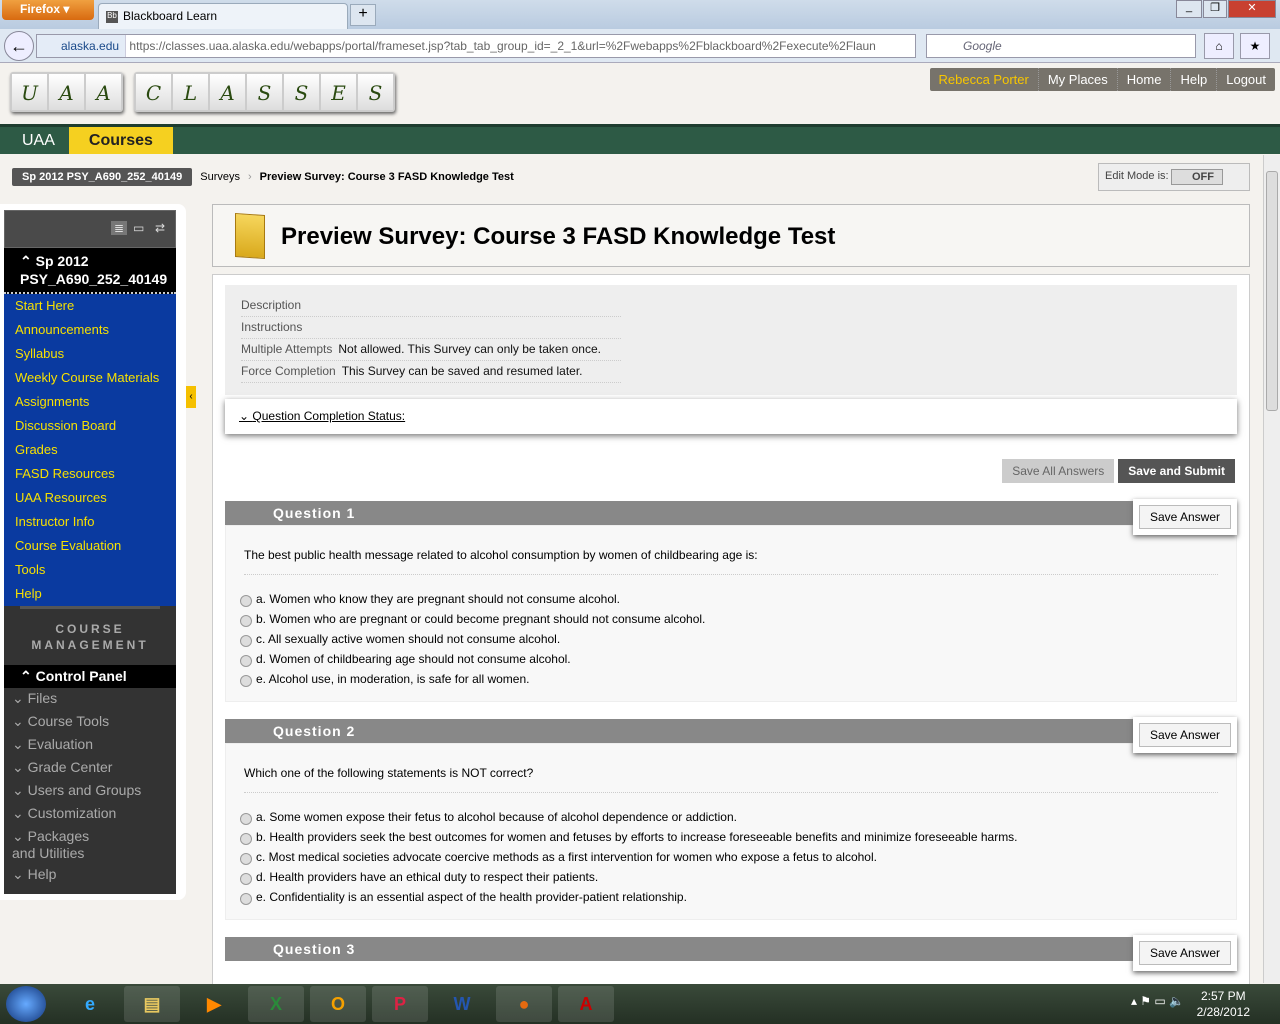 The width and height of the screenshot is (1280, 1024). What do you see at coordinates (1077, 79) in the screenshot?
I see `user-nav-my-places: My Places` at bounding box center [1077, 79].